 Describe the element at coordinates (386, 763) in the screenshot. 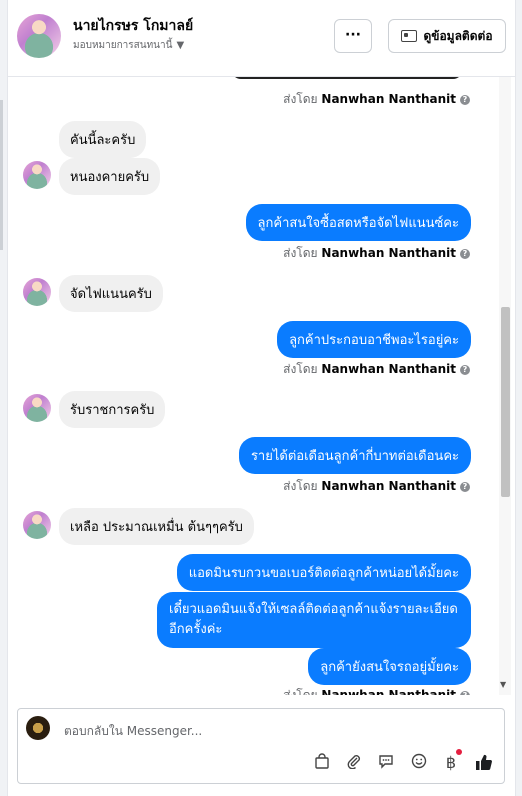

I see `chat-bubble-icon` at that location.